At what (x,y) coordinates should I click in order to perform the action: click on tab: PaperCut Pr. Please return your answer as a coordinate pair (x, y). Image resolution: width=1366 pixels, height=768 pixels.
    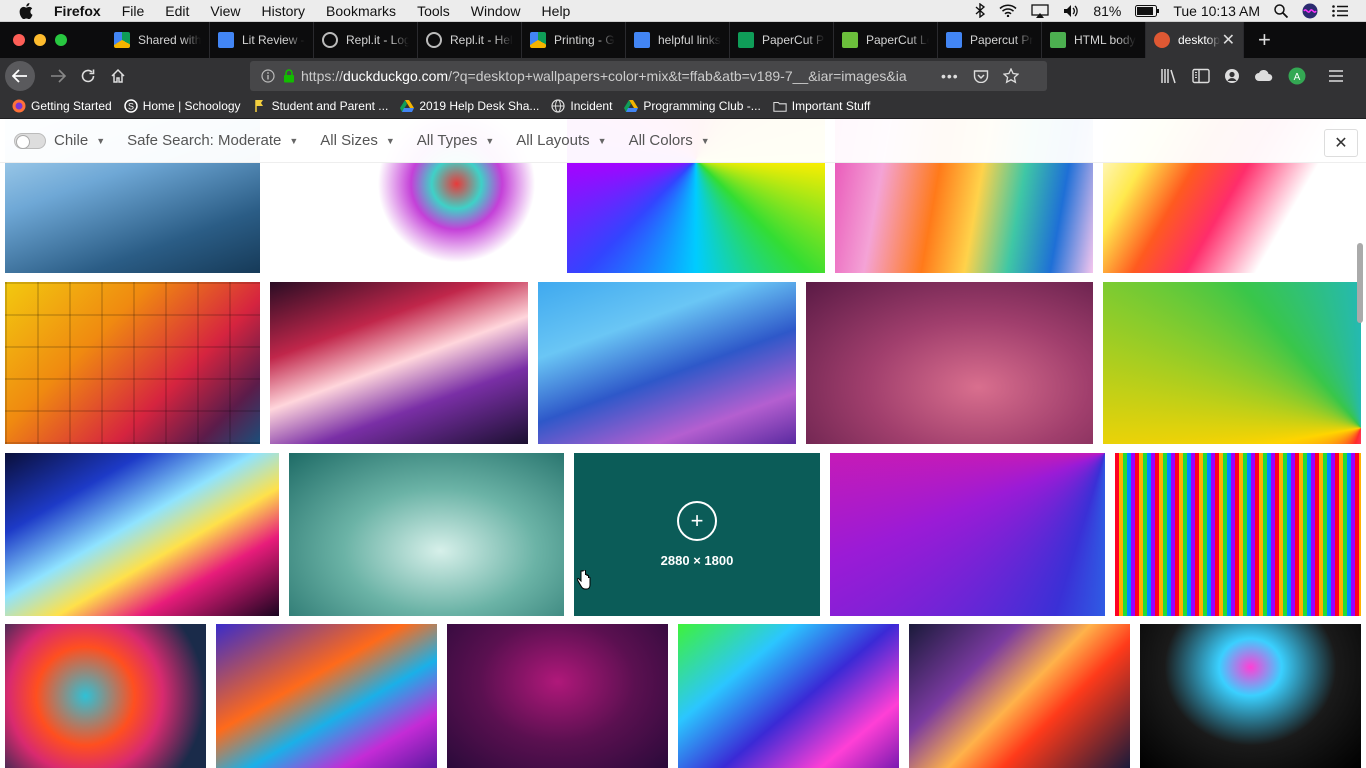
    Looking at the image, I should click on (782, 40).